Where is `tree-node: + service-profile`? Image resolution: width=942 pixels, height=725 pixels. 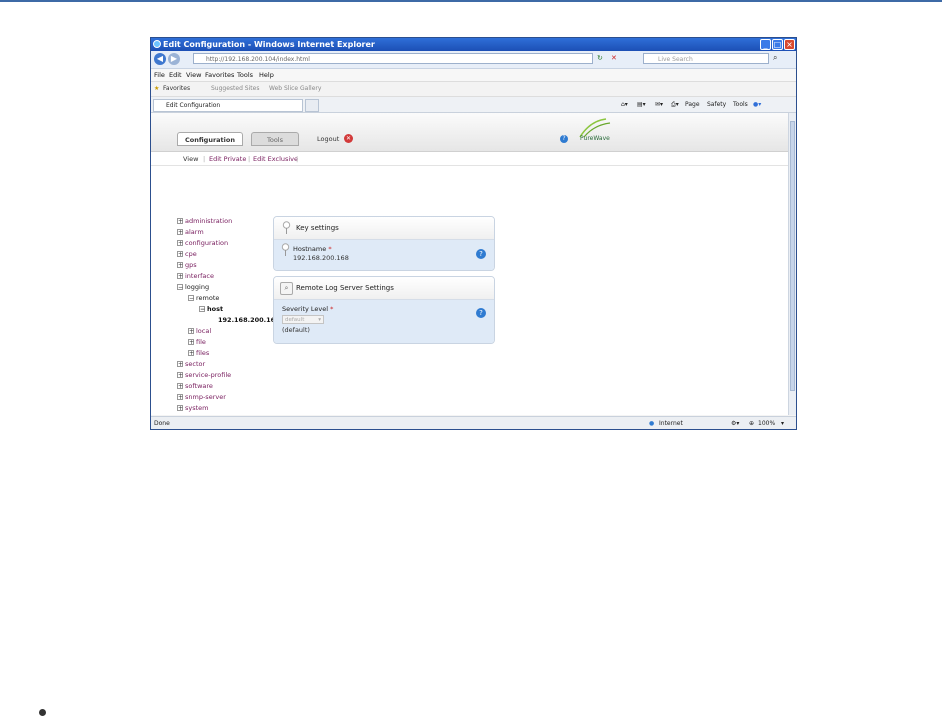 tree-node: + service-profile is located at coordinates (204, 375).